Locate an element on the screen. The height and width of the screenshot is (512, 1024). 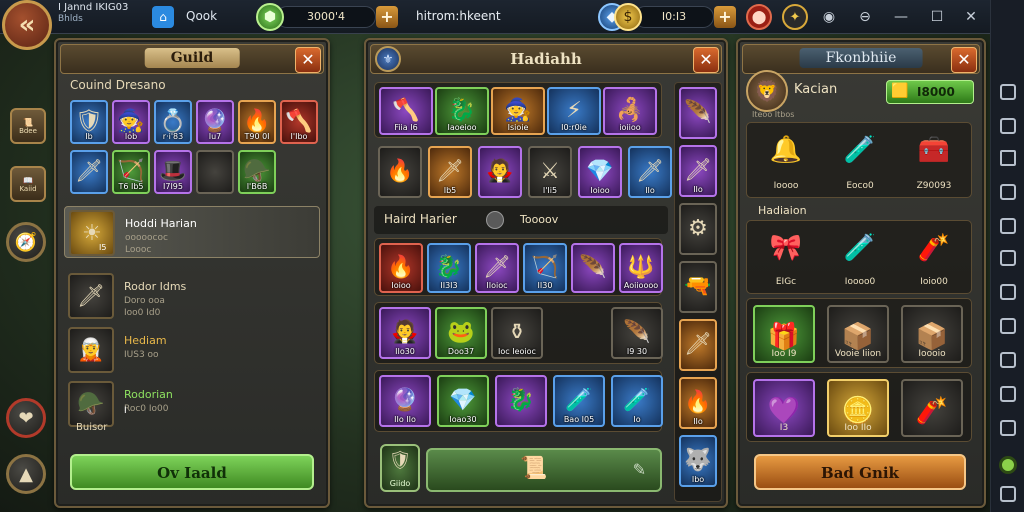
back-button: « is located at coordinates (27, 25).